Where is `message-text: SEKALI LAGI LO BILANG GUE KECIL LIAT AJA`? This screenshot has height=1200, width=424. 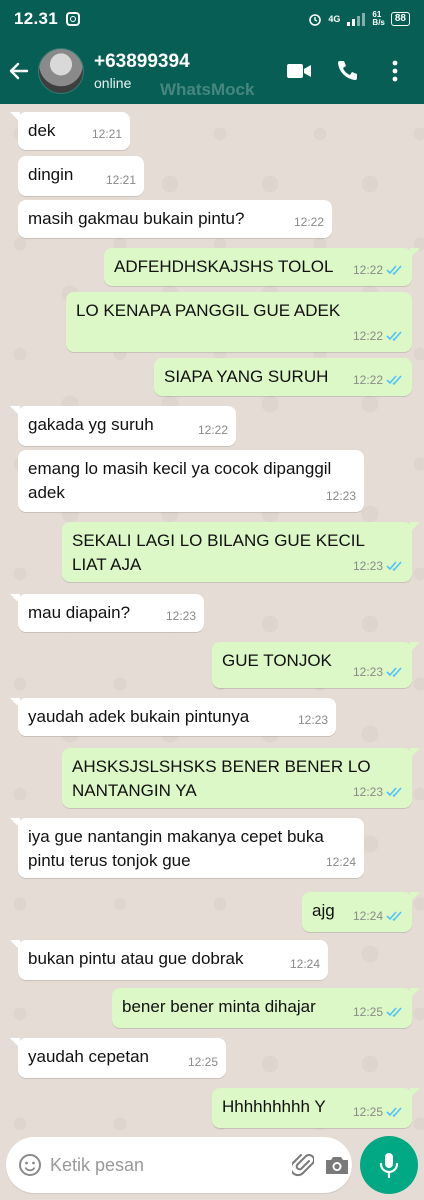
message-text: SEKALI LAGI LO BILANG GUE KECIL LIAT AJA is located at coordinates (220, 552).